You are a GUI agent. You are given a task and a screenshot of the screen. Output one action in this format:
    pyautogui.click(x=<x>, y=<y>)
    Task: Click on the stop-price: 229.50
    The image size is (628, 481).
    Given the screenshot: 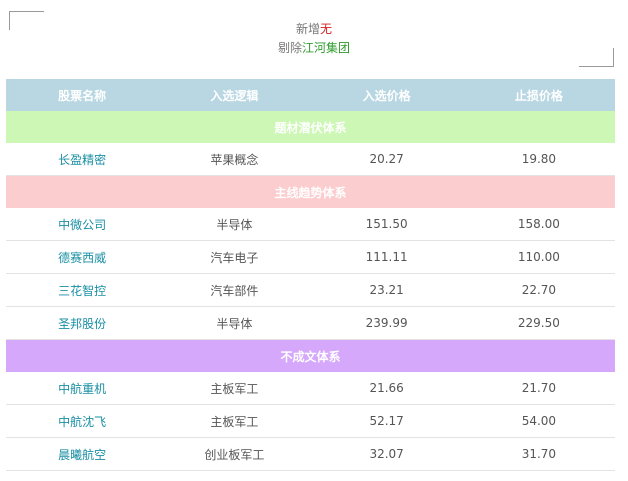 What is the action you would take?
    pyautogui.click(x=538, y=323)
    